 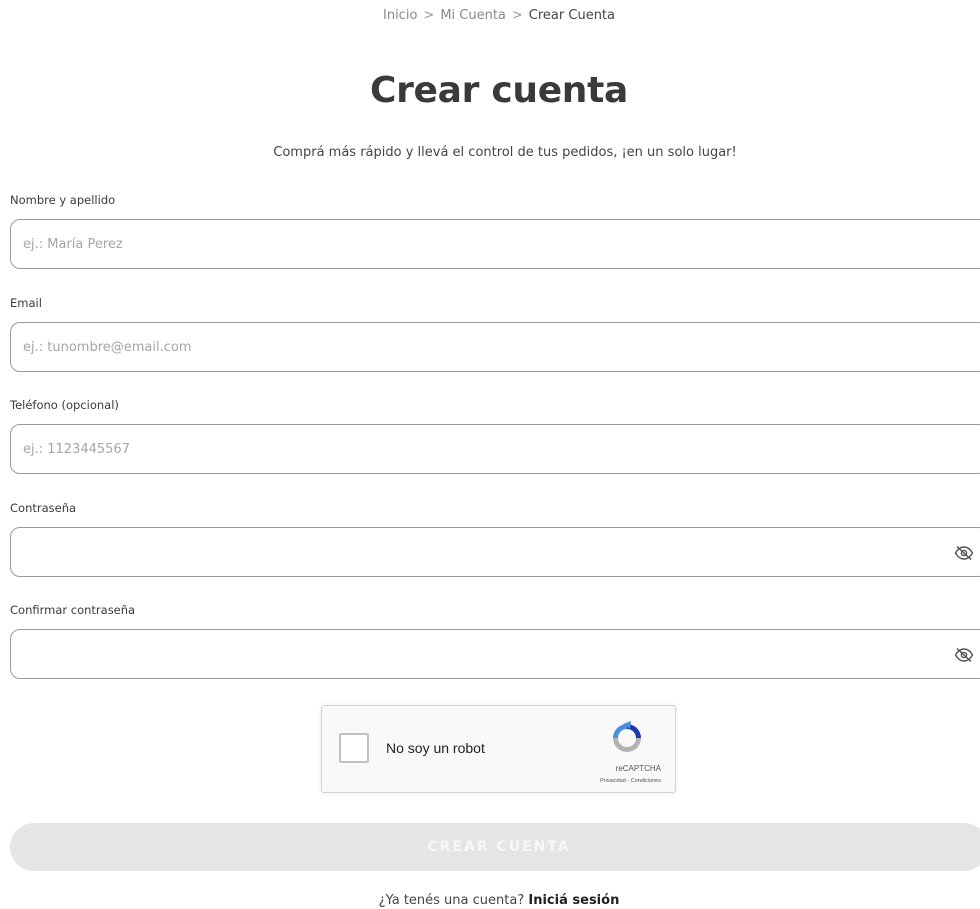 What do you see at coordinates (43, 508) in the screenshot?
I see `password-label: Contraseña` at bounding box center [43, 508].